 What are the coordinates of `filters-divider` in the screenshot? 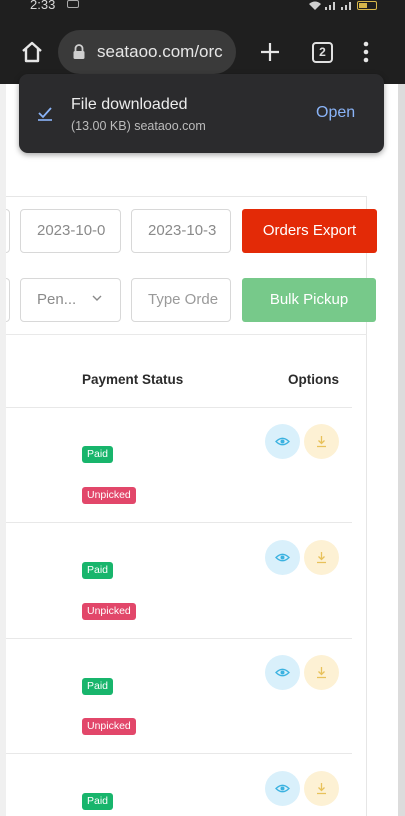 It's located at (186, 334).